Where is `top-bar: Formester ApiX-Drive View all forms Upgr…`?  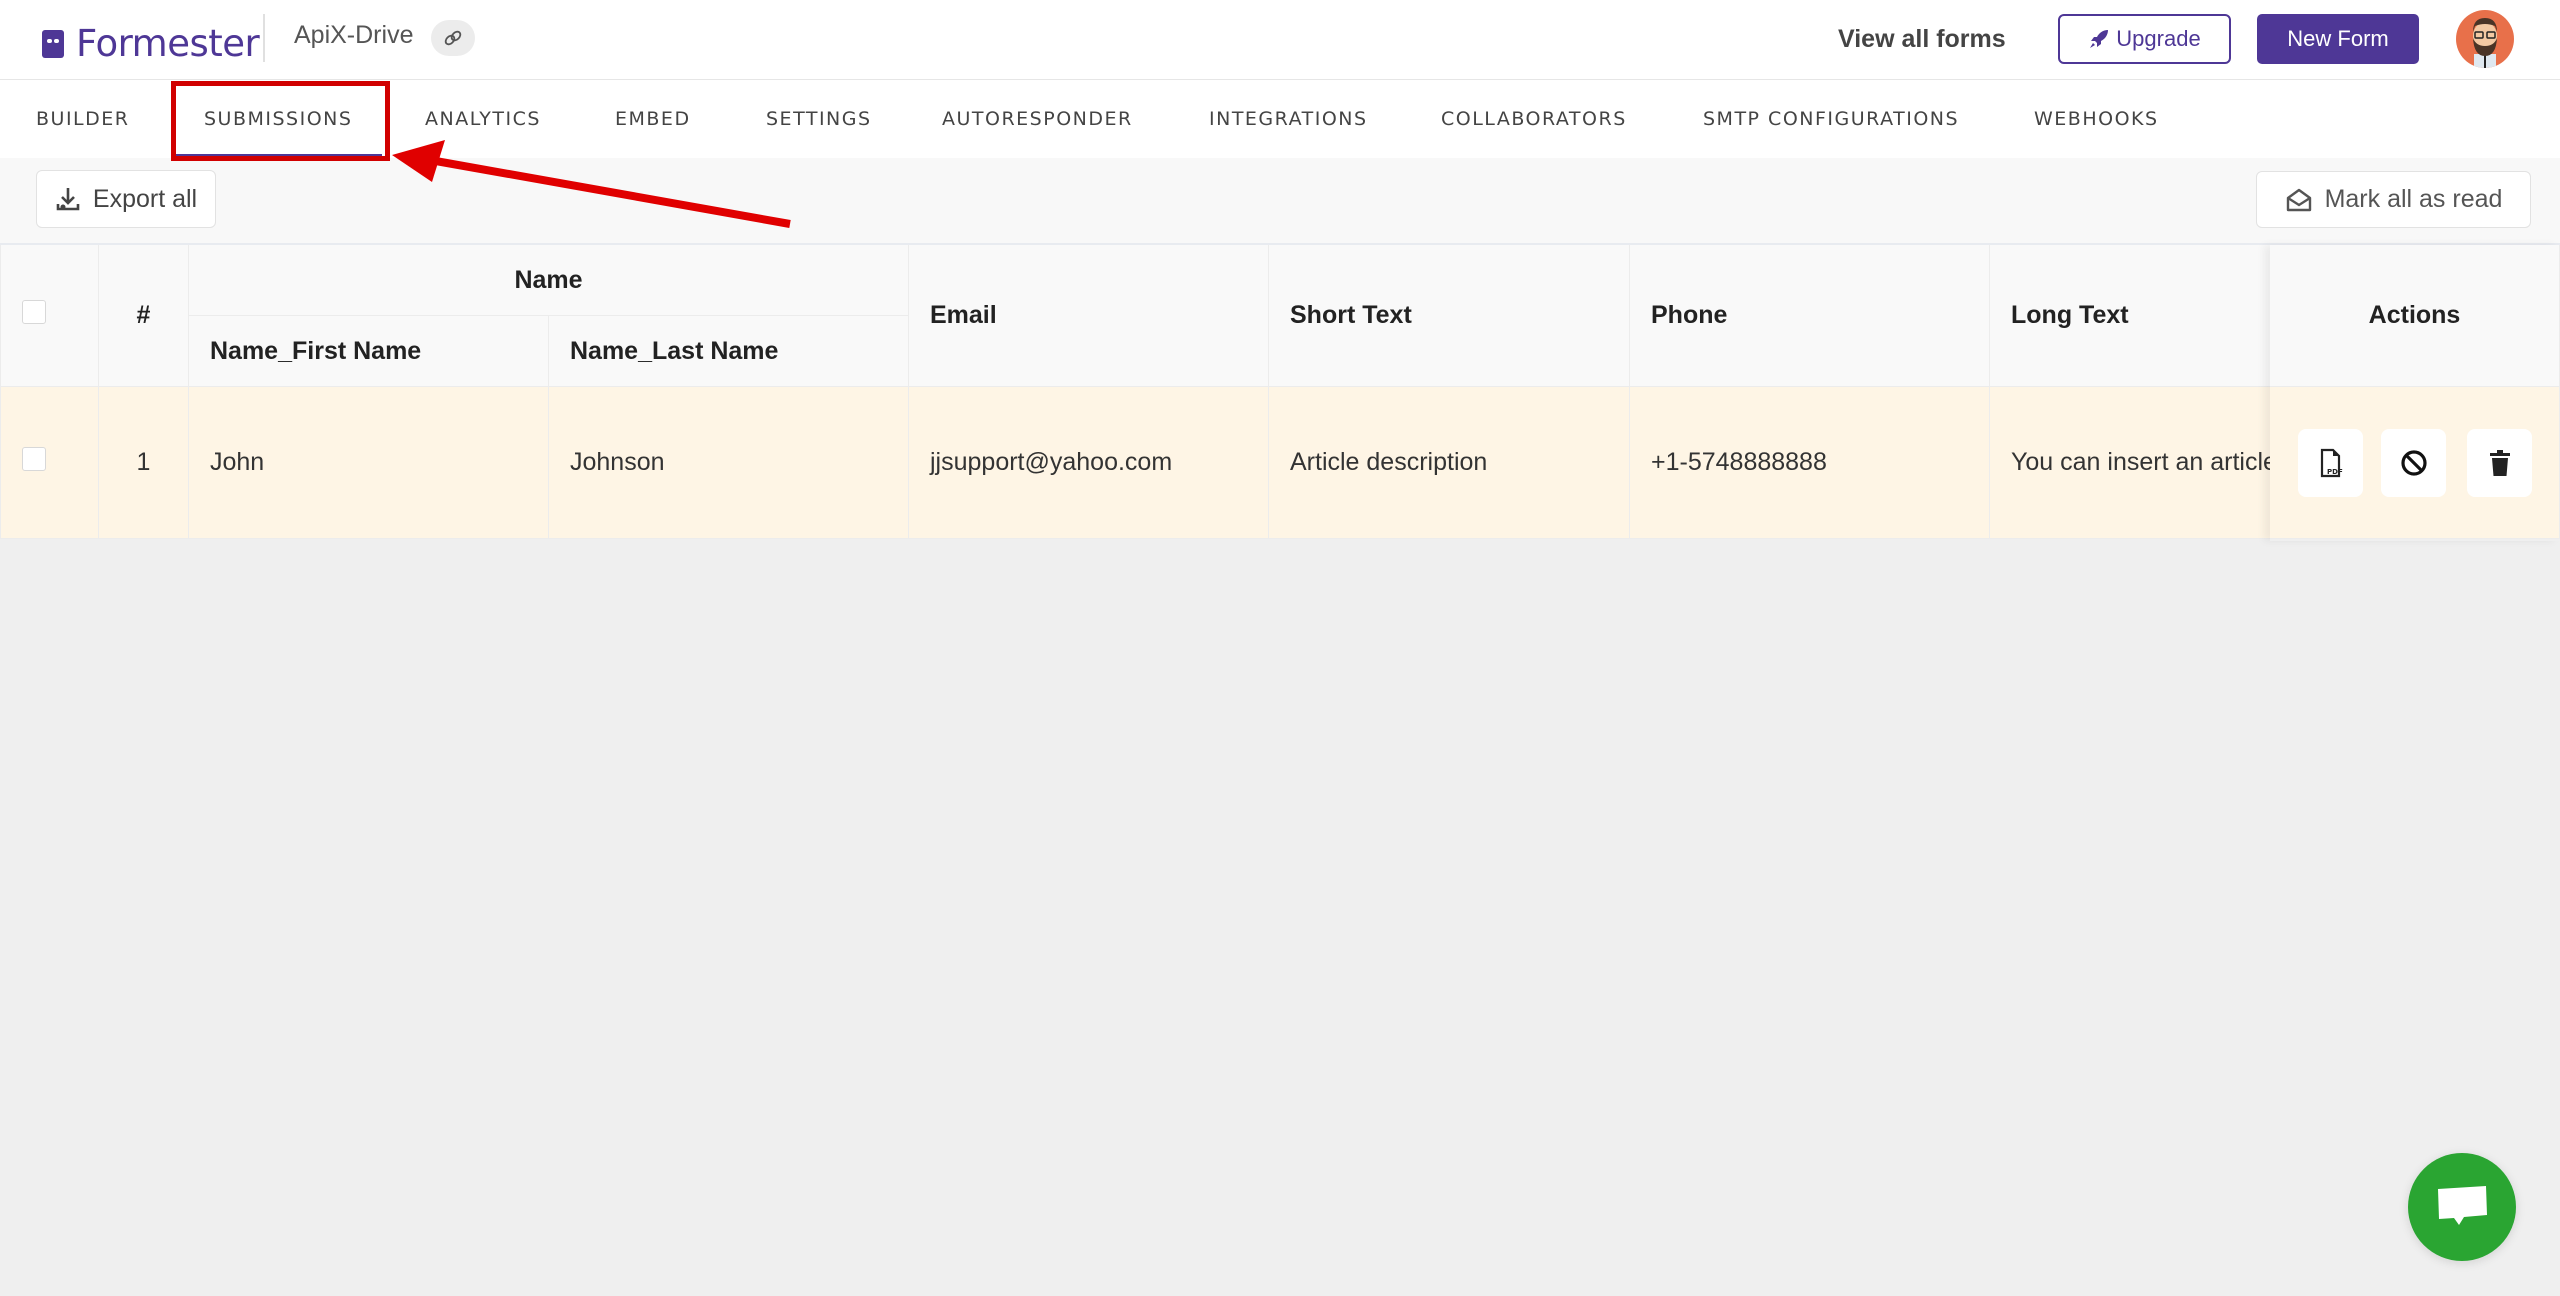 top-bar: Formester ApiX-Drive View all forms Upgr… is located at coordinates (1280, 40).